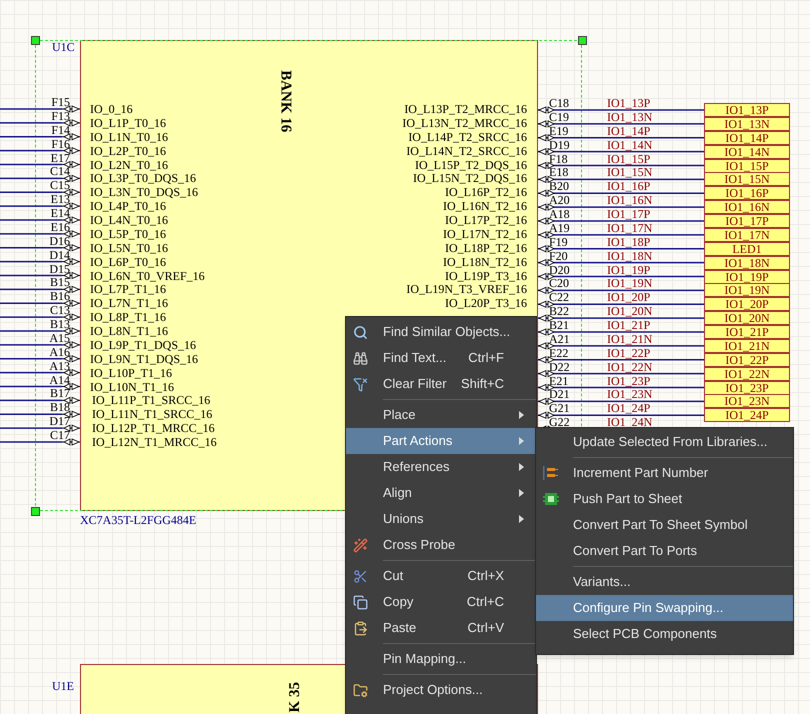 The height and width of the screenshot is (714, 810). What do you see at coordinates (60, 144) in the screenshot?
I see `pin-number: F16` at bounding box center [60, 144].